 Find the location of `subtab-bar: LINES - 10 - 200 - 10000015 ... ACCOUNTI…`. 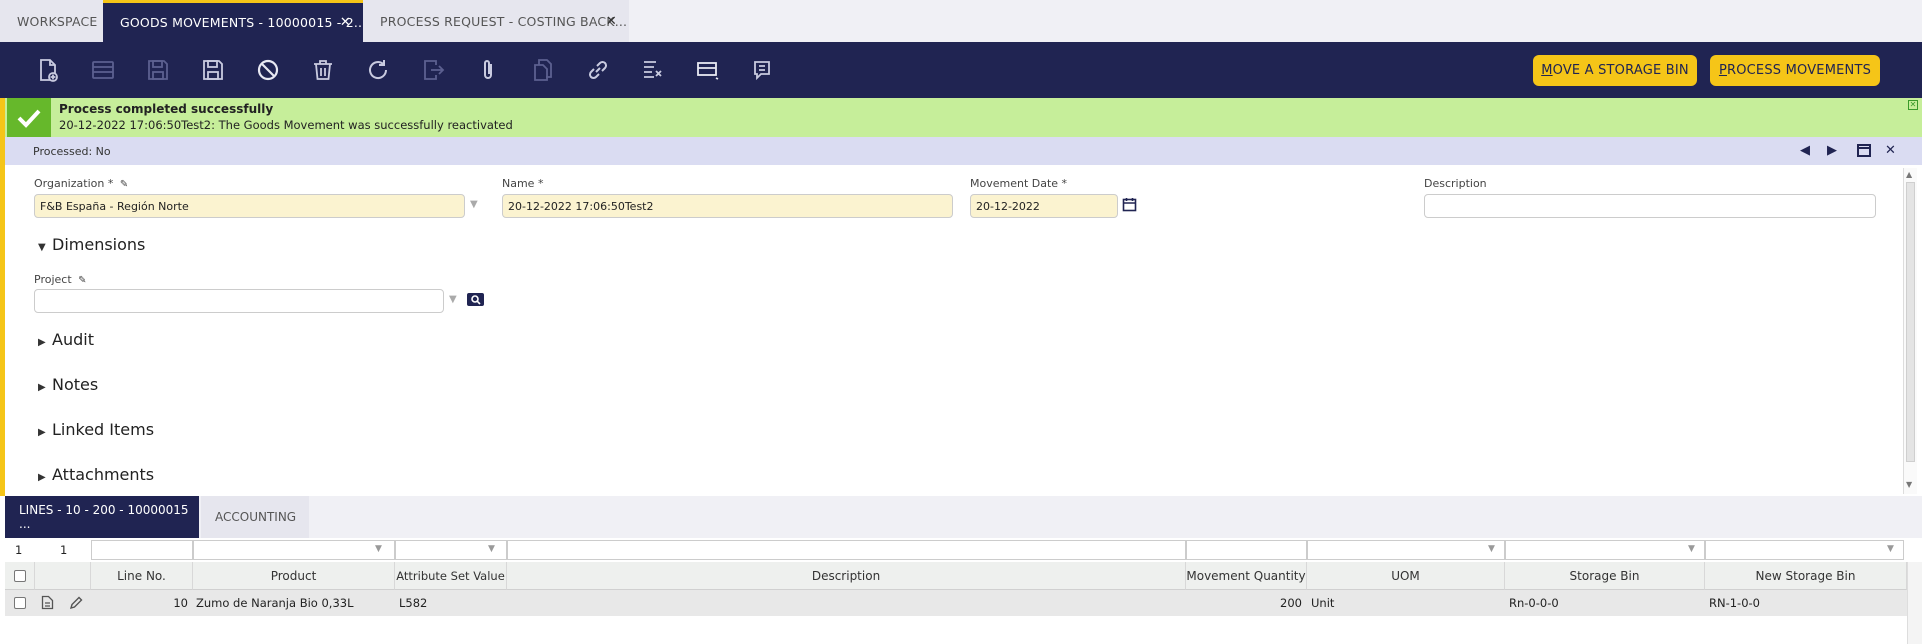

subtab-bar: LINES - 10 - 200 - 10000015 ... ACCOUNTI… is located at coordinates (963, 517).